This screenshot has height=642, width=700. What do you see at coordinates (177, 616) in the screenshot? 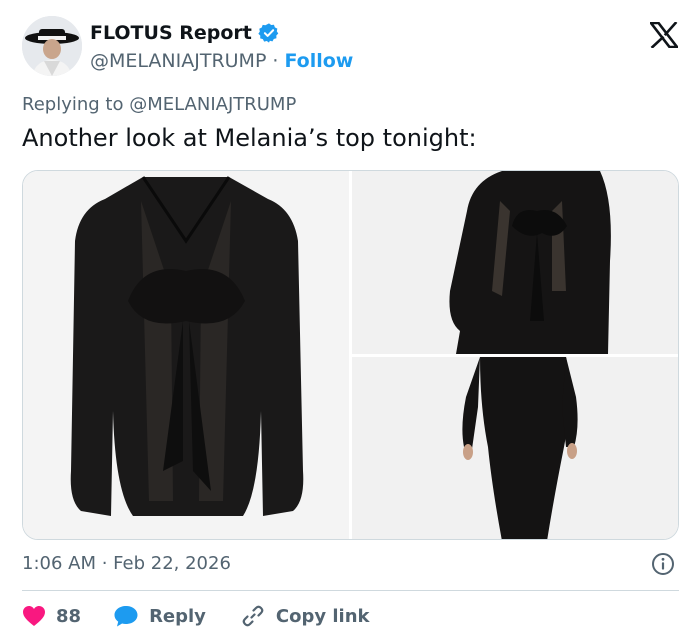
I see `reply-label: Reply` at bounding box center [177, 616].